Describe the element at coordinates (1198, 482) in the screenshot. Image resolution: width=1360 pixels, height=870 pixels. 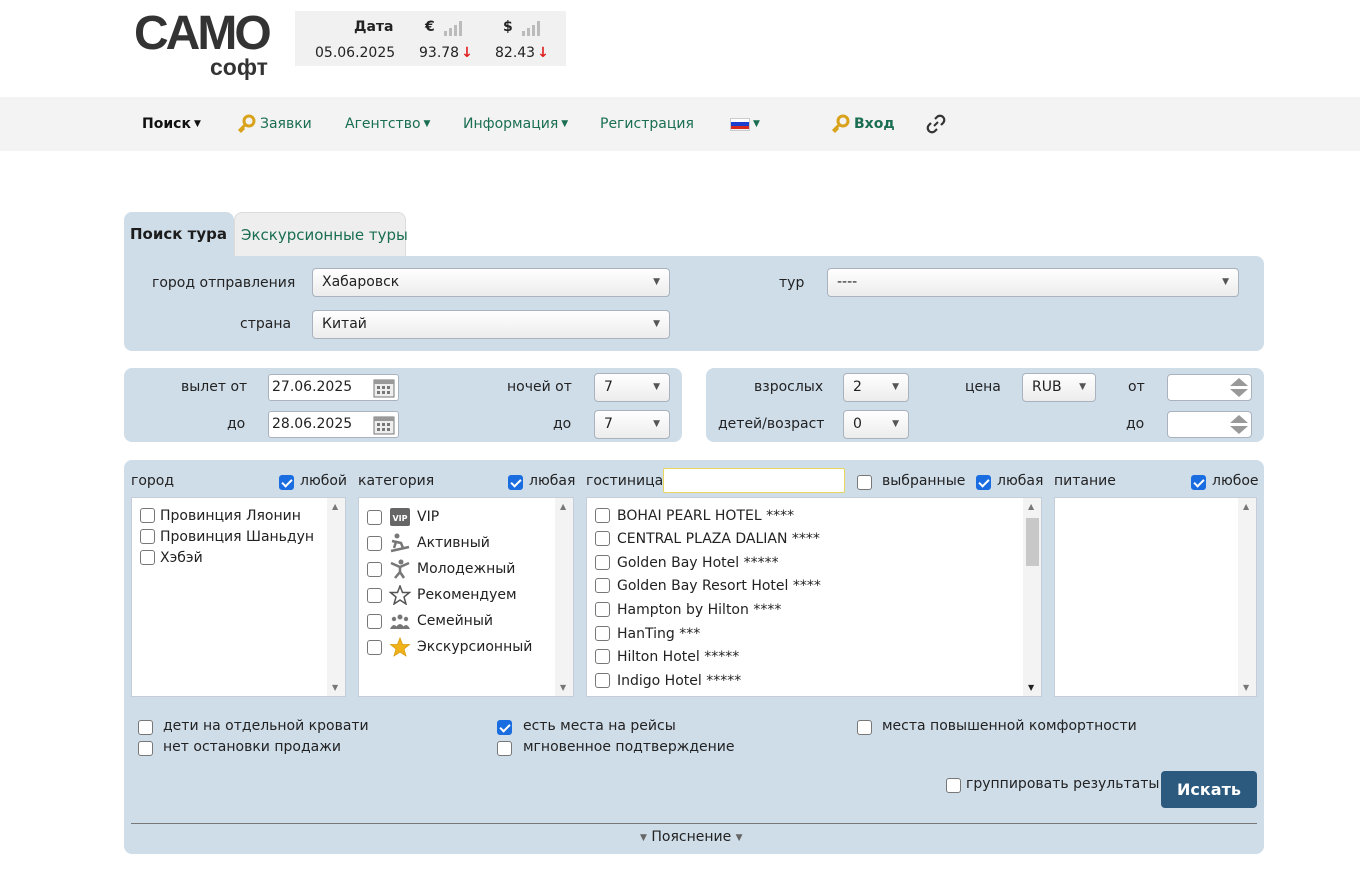
I see `meal-any-checkbox` at that location.